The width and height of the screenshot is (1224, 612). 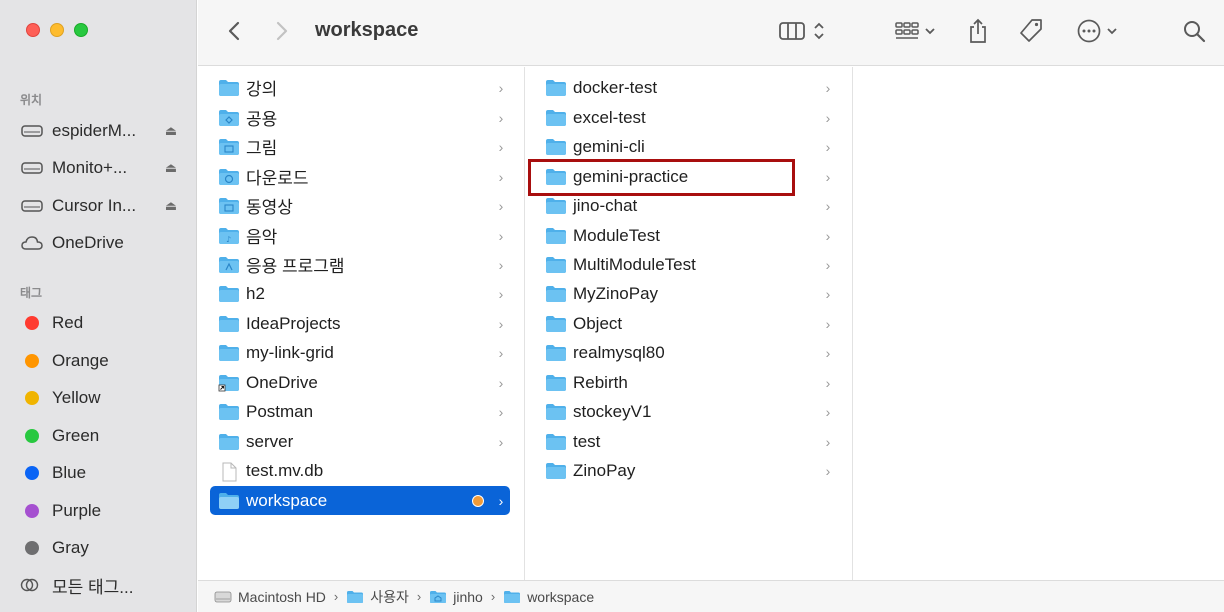 What do you see at coordinates (100, 511) in the screenshot?
I see `sidebar-tag-purple: Purple` at bounding box center [100, 511].